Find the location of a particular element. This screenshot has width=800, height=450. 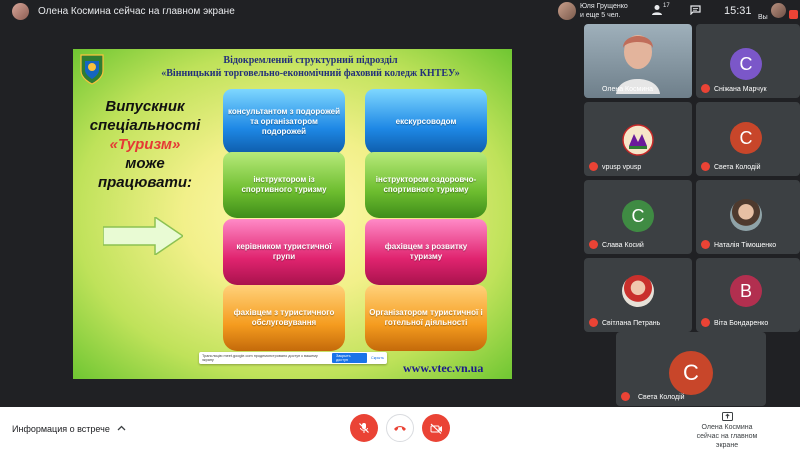

self-label: Вы is located at coordinates (763, 17).